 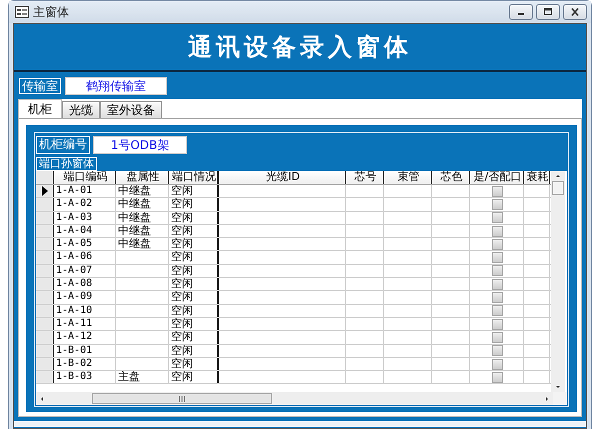 What do you see at coordinates (194, 177) in the screenshot?
I see `column-header: 端口情况` at bounding box center [194, 177].